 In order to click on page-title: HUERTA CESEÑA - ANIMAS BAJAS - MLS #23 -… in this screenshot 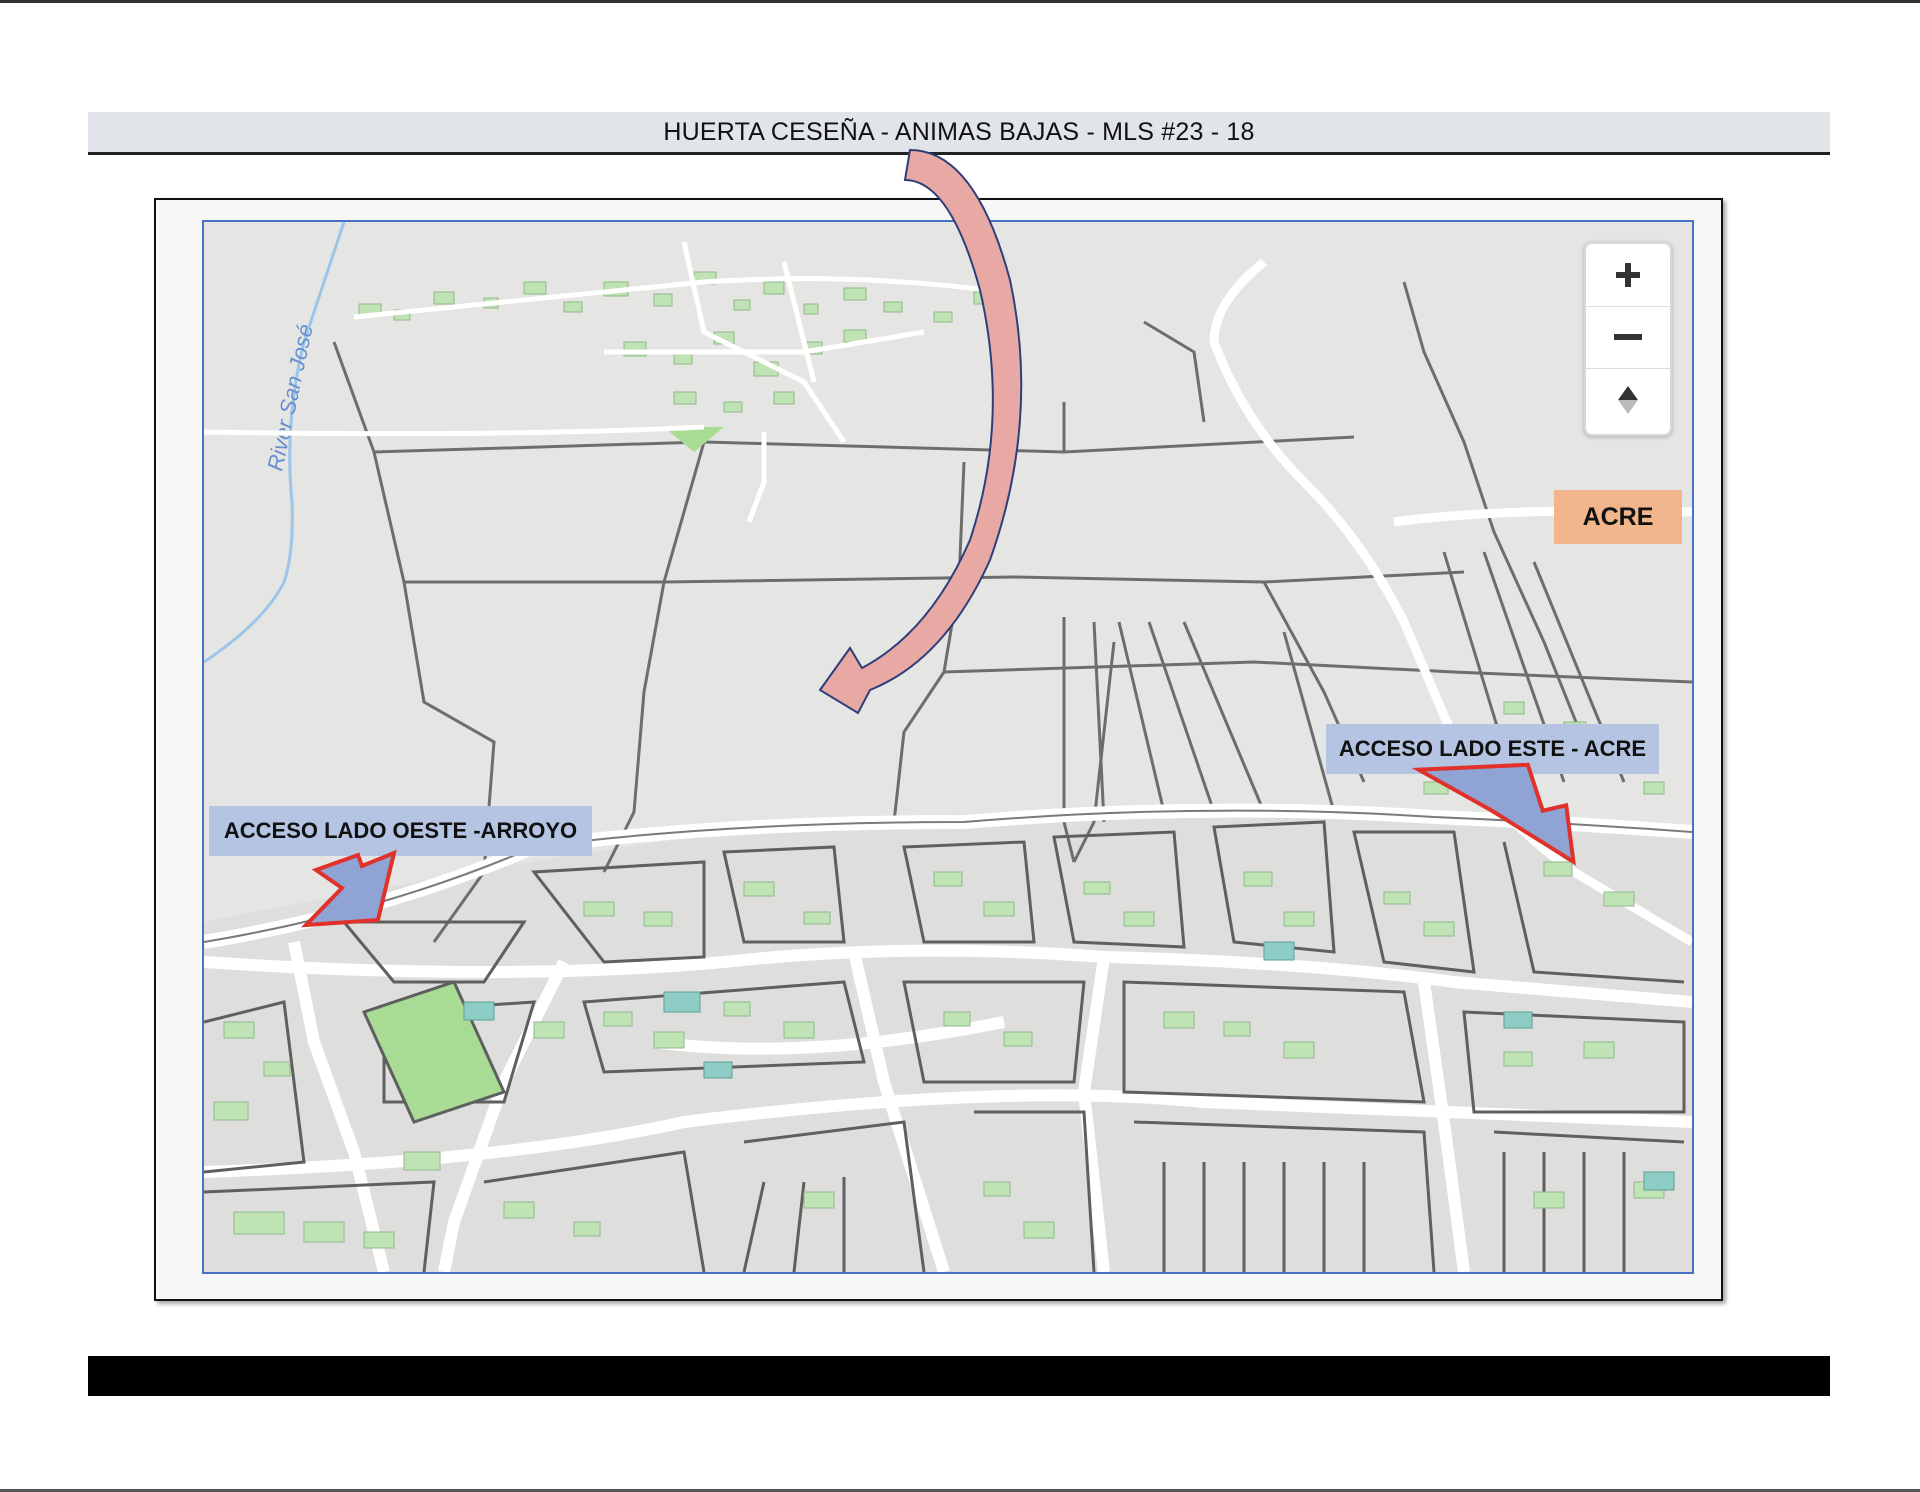, I will do `click(959, 132)`.